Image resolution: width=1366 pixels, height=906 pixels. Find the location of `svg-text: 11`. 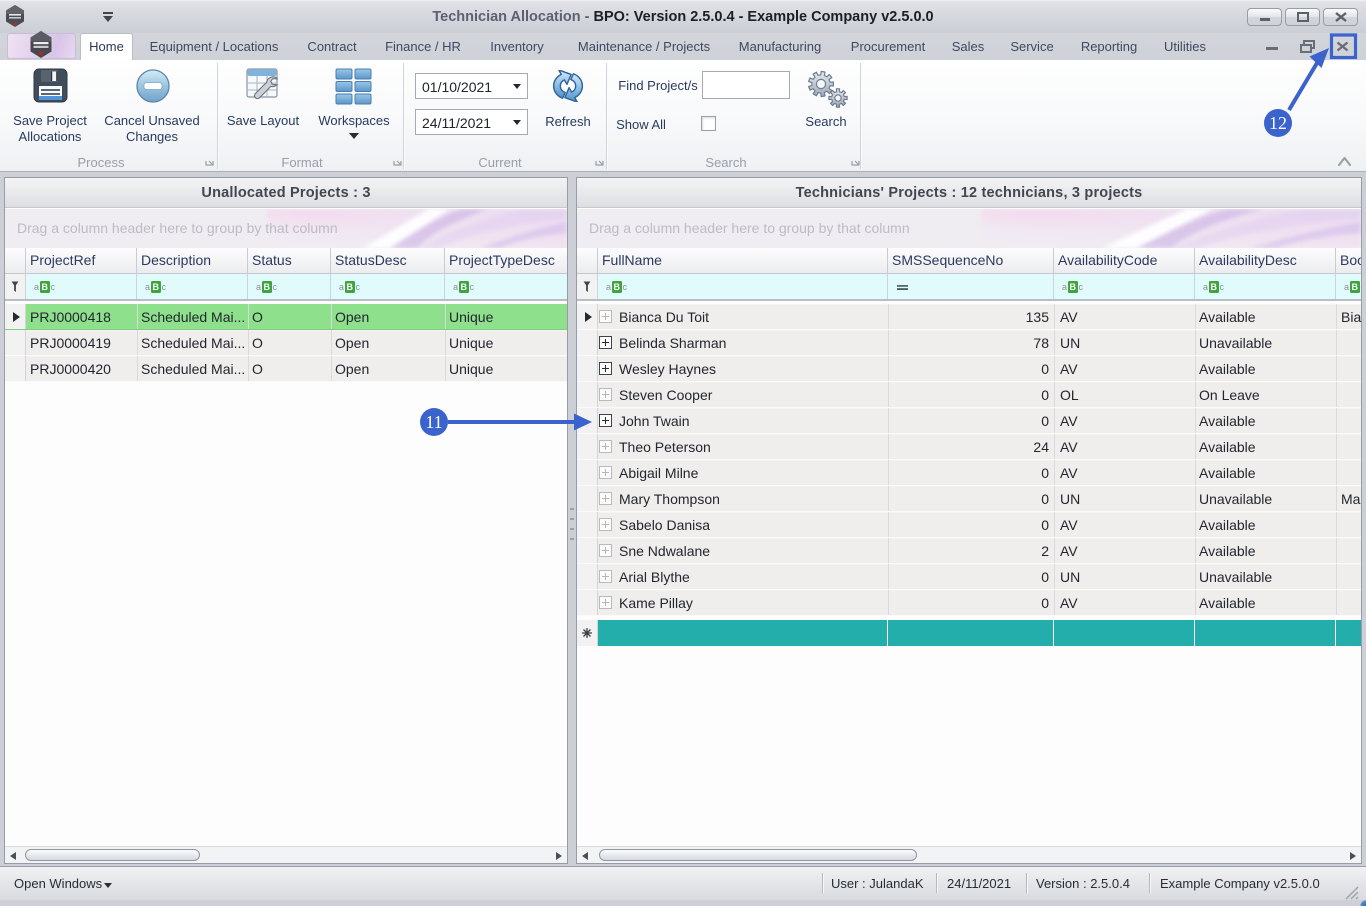

svg-text: 11 is located at coordinates (433, 422).